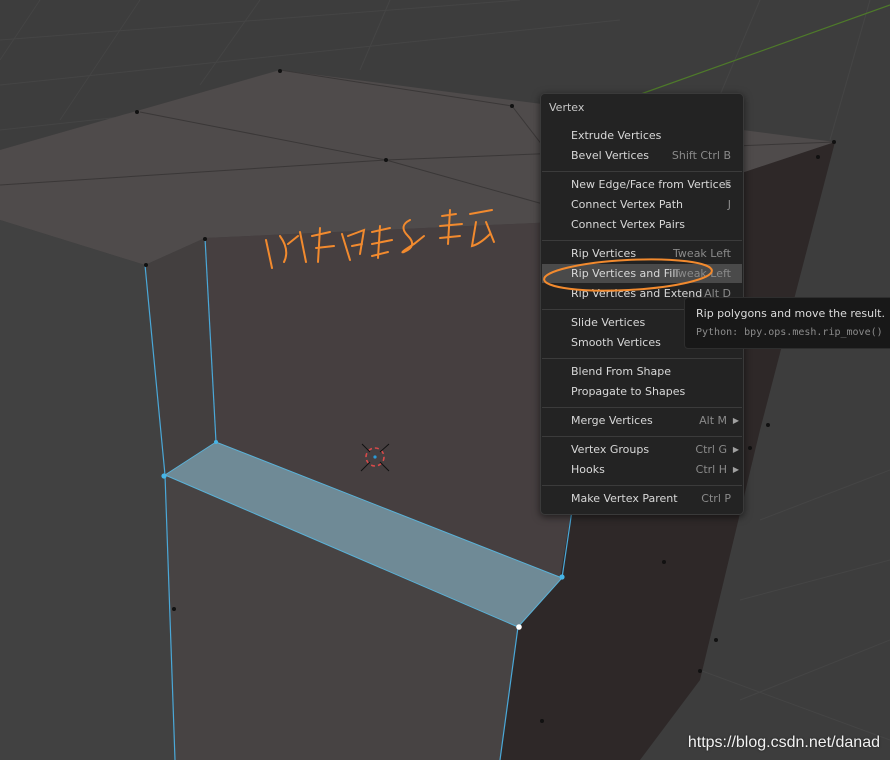 The height and width of the screenshot is (760, 890). I want to click on annotation-circle-icon, so click(628, 275).